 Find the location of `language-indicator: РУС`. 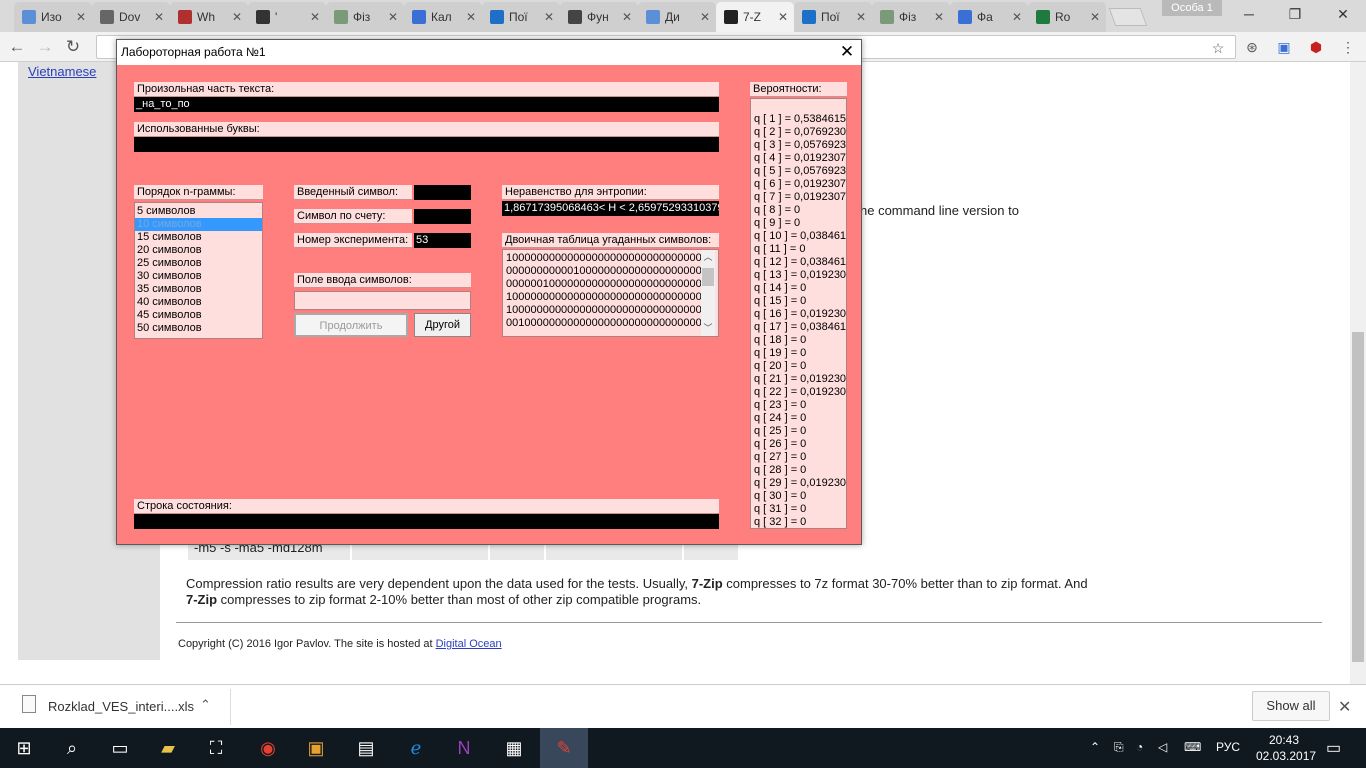

language-indicator: РУС is located at coordinates (1228, 747).